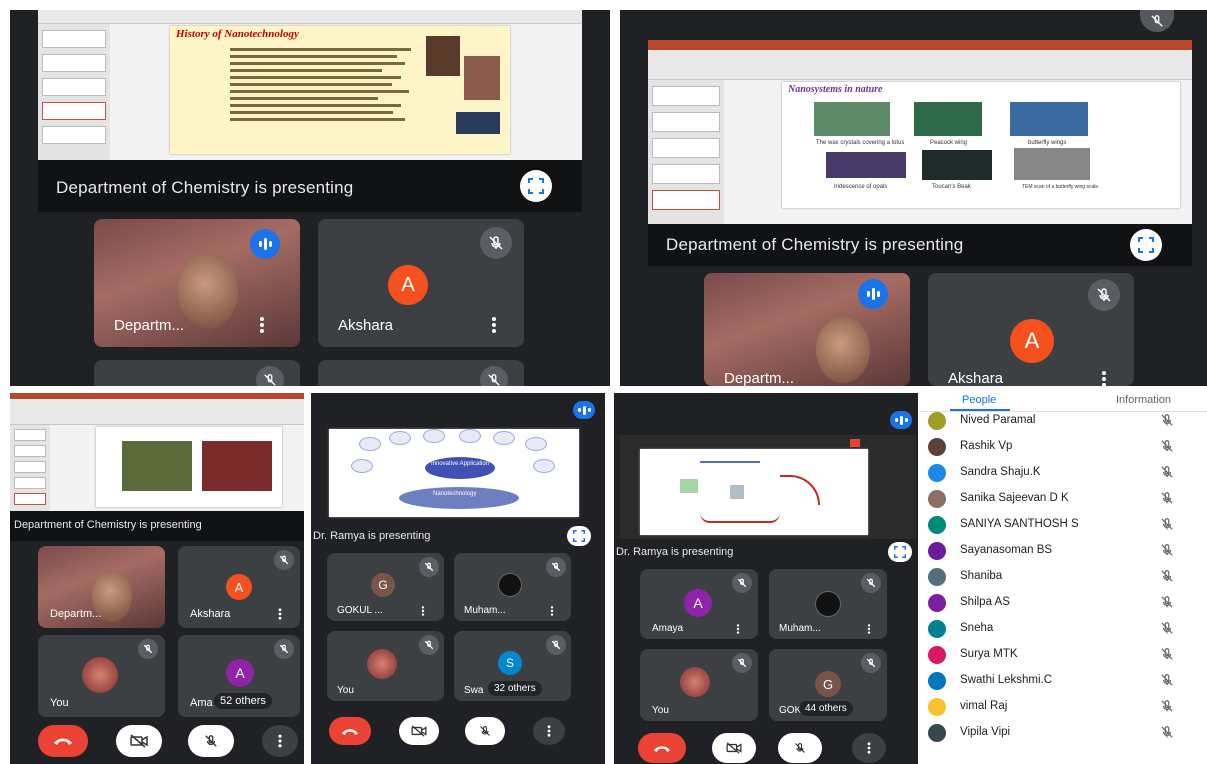 The height and width of the screenshot is (764, 1207). What do you see at coordinates (949, 143) in the screenshot?
I see `caption: Peacock wing` at bounding box center [949, 143].